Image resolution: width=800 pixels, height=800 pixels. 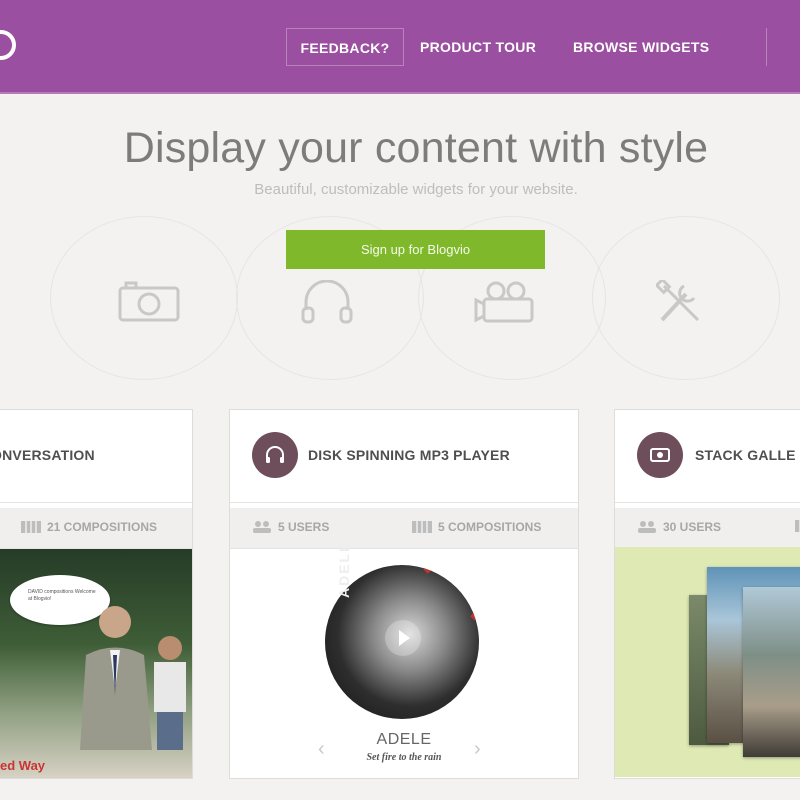 I want to click on users-stat: 5 USERS, so click(x=290, y=528).